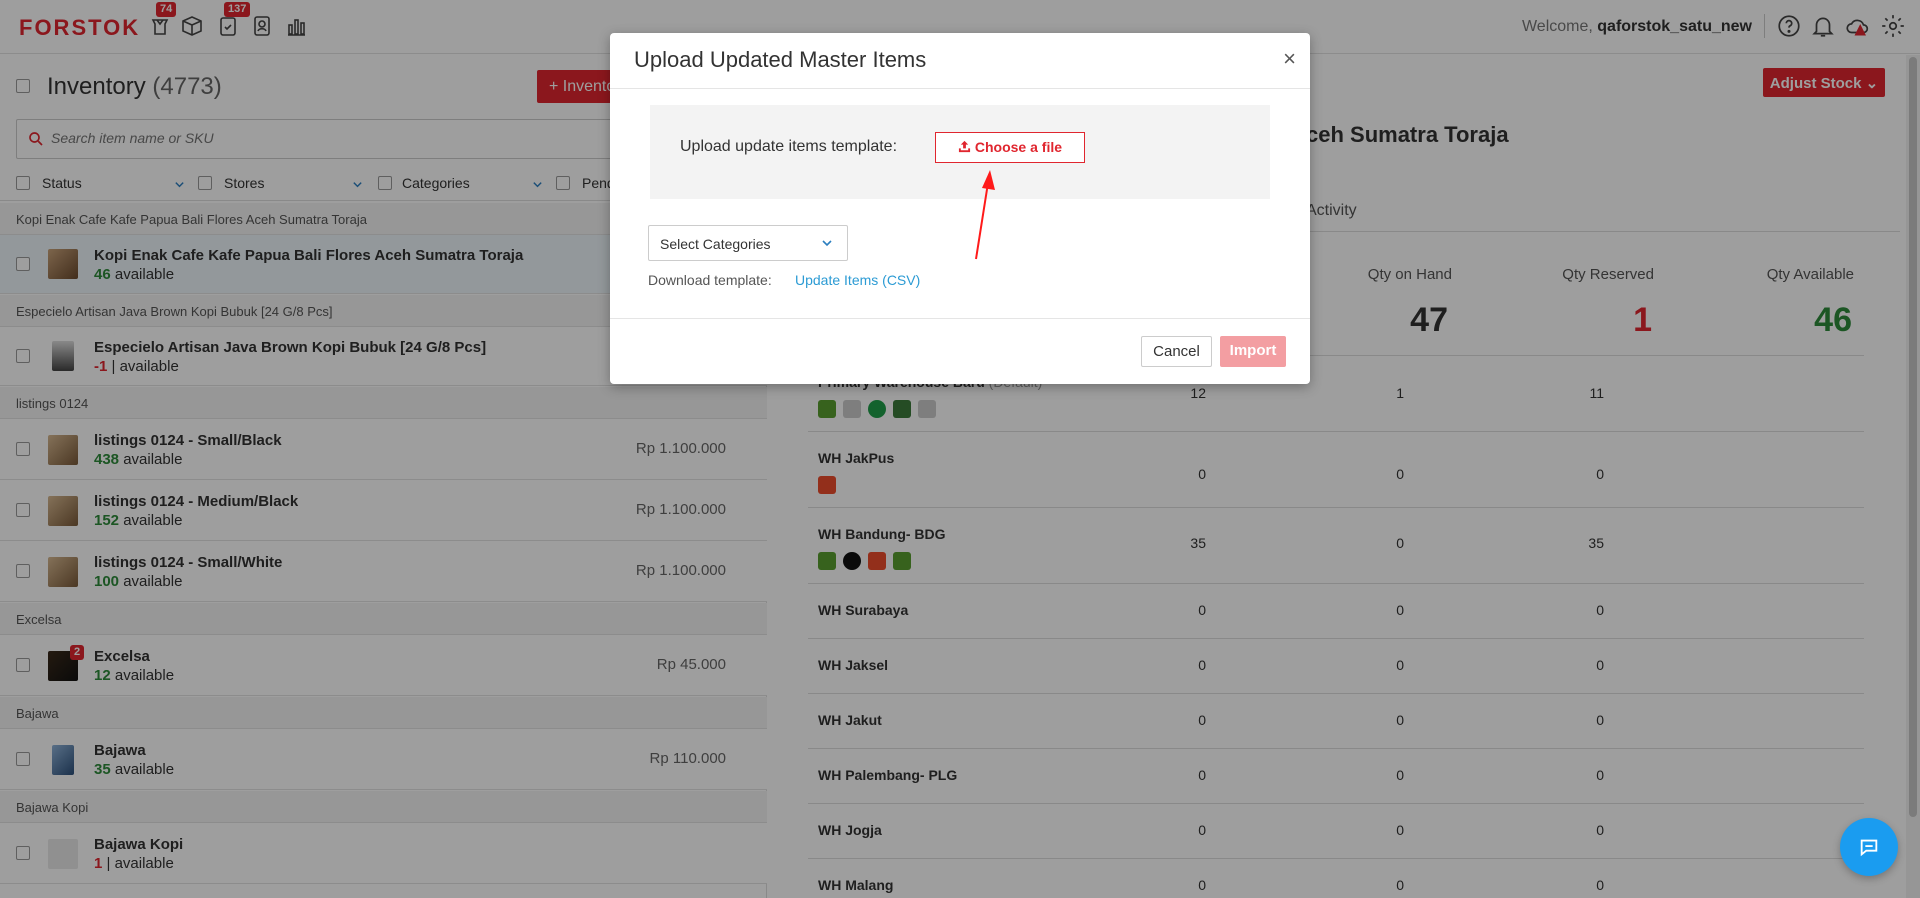 The height and width of the screenshot is (898, 1920). Describe the element at coordinates (857, 280) in the screenshot. I see `download-csv-link: Update Items (CSV)` at that location.